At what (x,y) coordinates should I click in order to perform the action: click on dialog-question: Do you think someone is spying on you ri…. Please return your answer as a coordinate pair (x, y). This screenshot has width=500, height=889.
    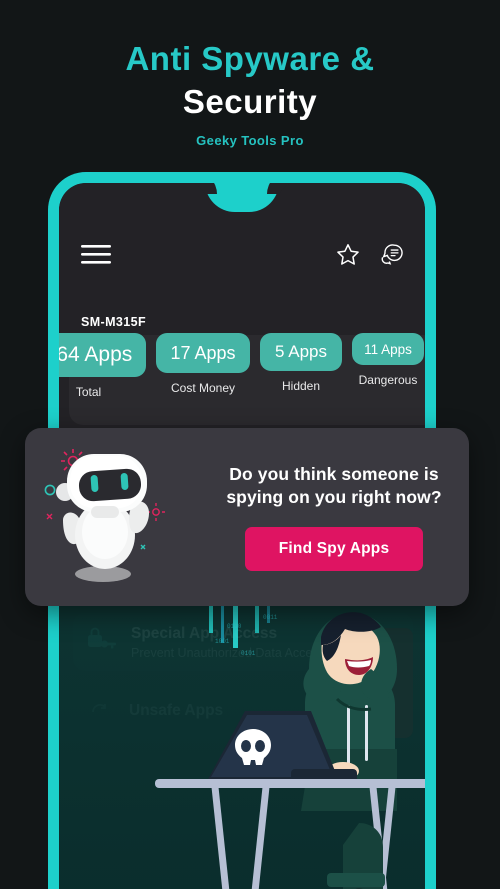
    Looking at the image, I should click on (334, 485).